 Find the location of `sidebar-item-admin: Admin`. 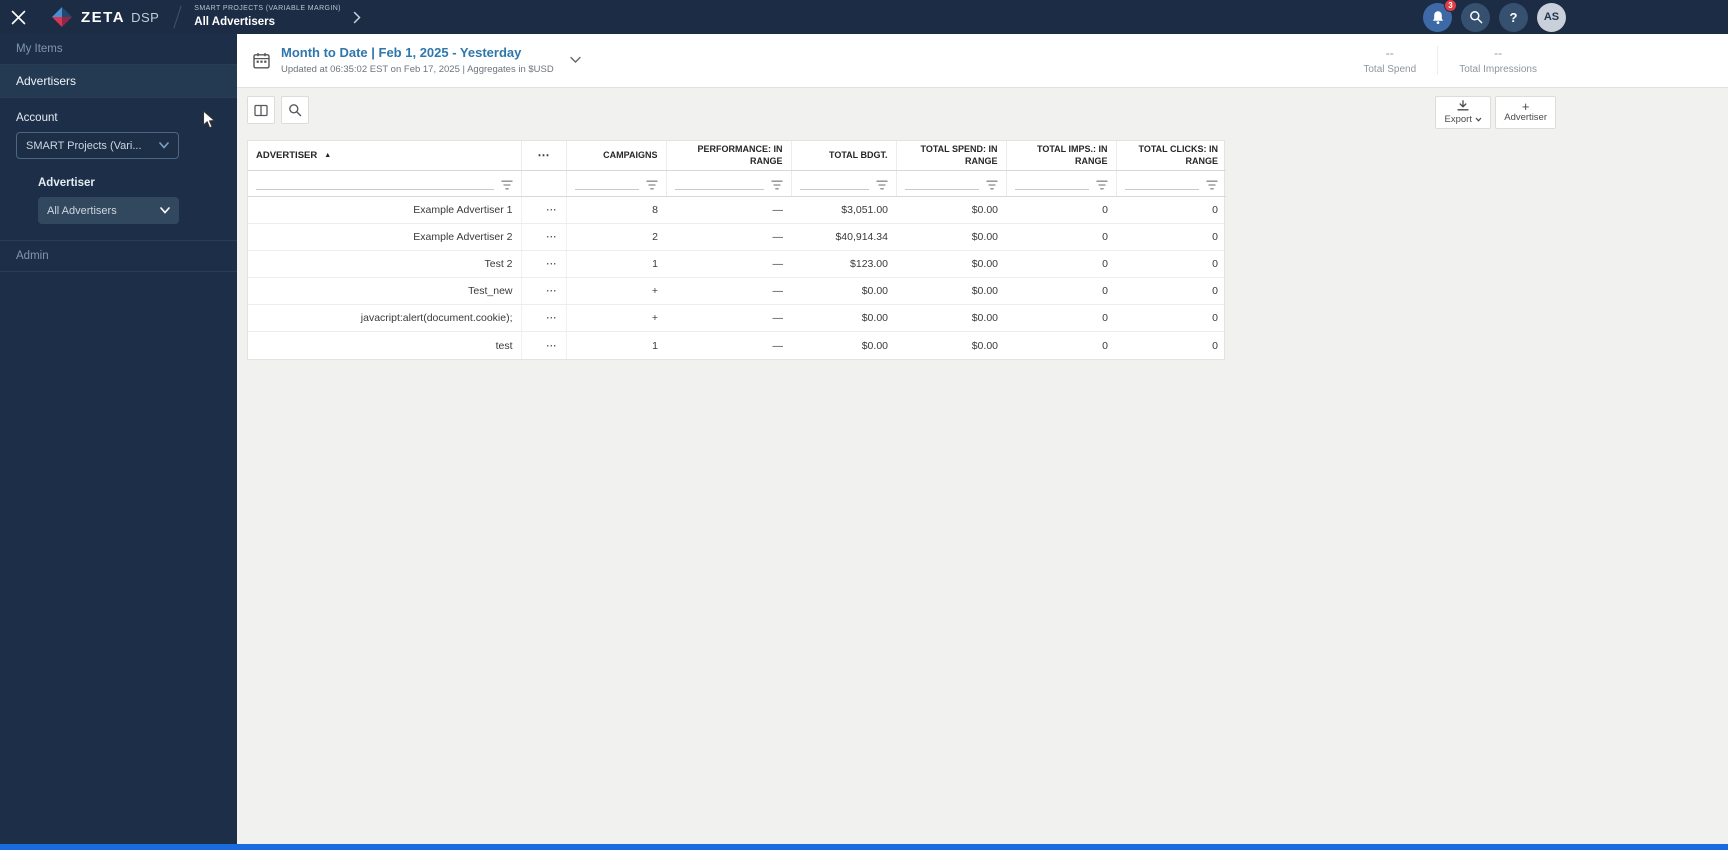

sidebar-item-admin: Admin is located at coordinates (118, 256).